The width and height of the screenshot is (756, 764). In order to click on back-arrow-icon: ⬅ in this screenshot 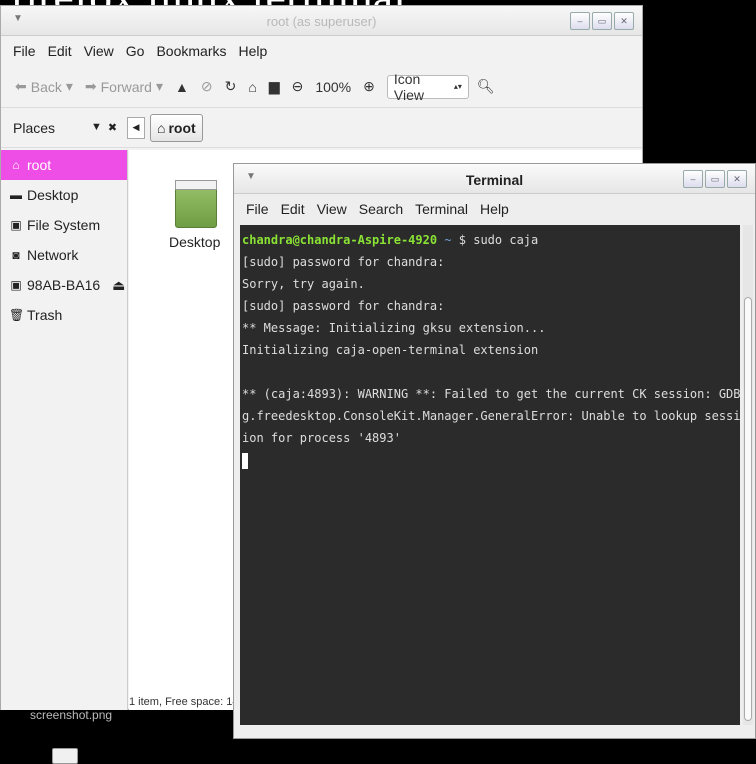, I will do `click(21, 86)`.